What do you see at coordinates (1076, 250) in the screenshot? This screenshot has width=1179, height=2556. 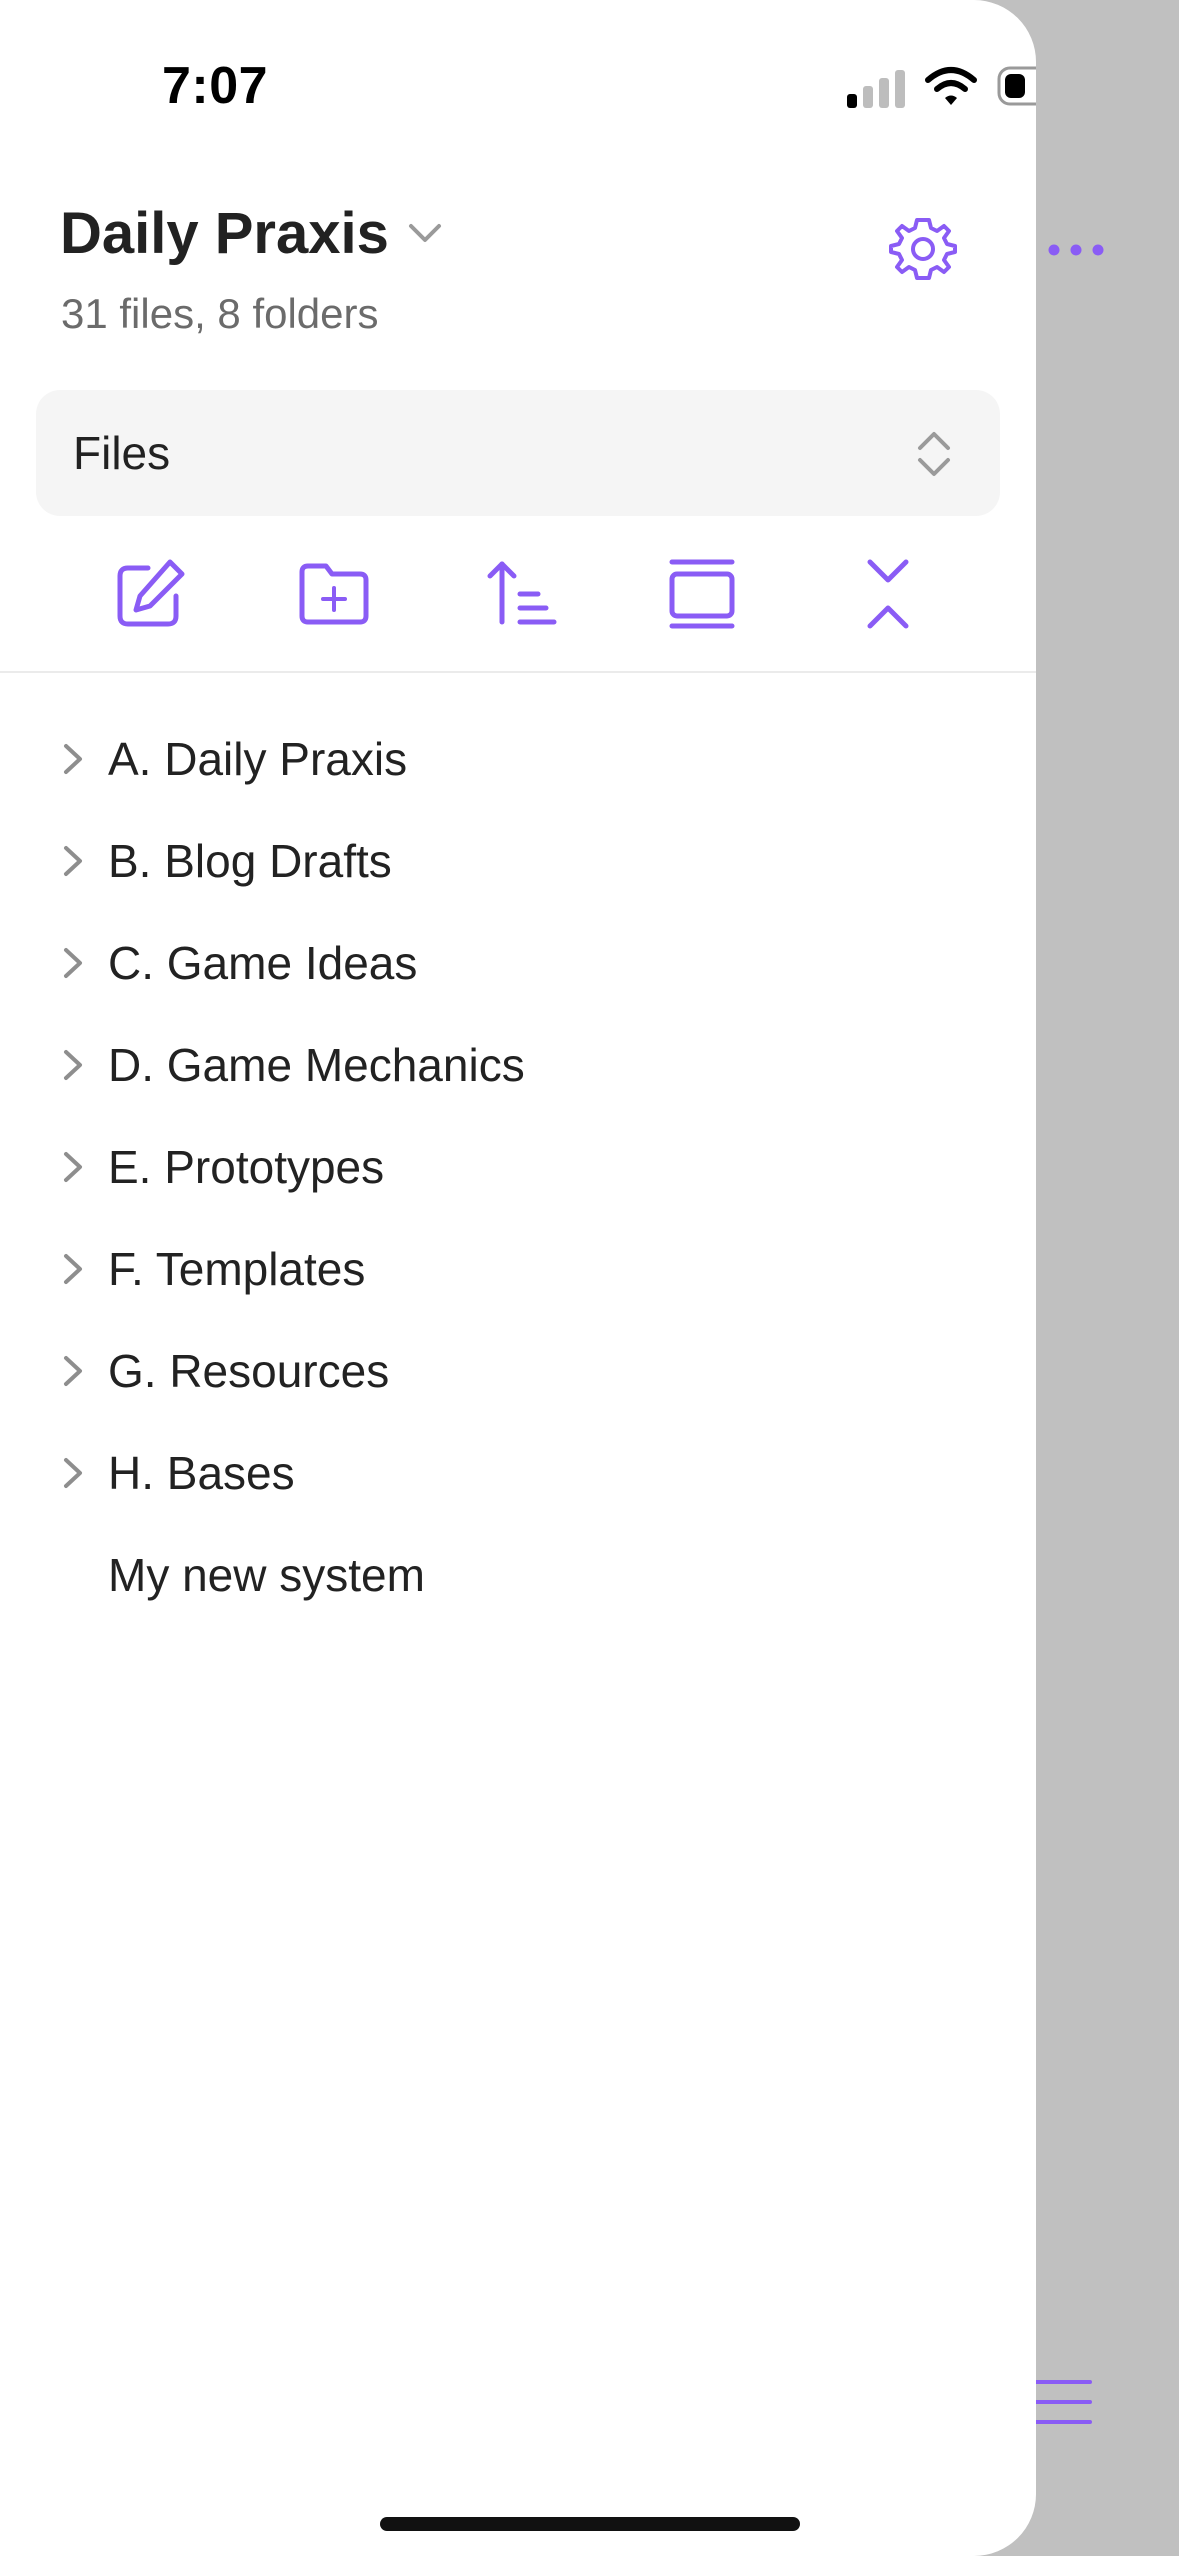 I see `more-icon` at bounding box center [1076, 250].